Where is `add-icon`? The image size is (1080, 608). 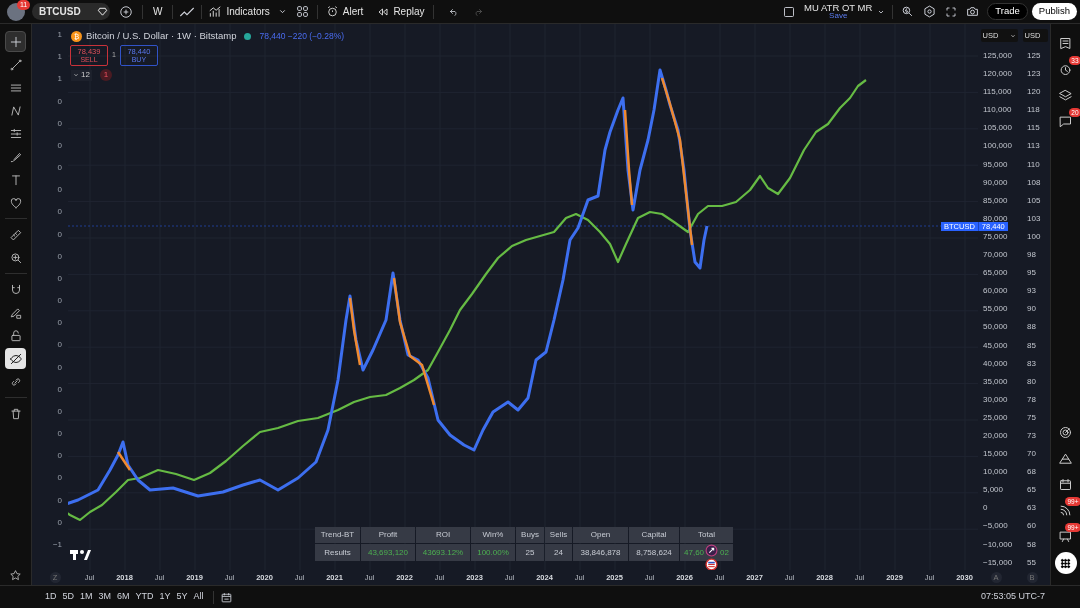
add-icon is located at coordinates (126, 11).